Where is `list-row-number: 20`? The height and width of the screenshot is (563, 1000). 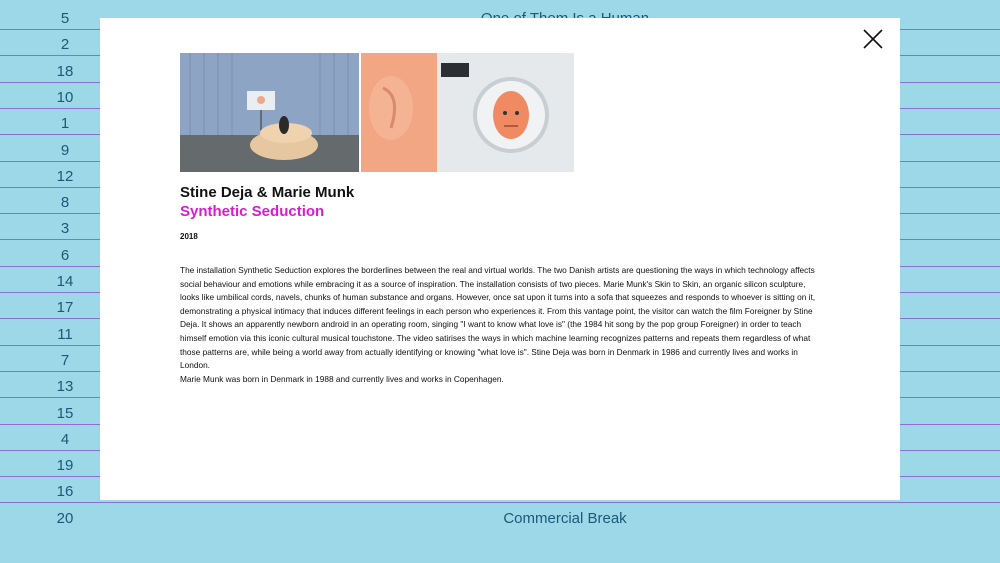 list-row-number: 20 is located at coordinates (65, 518).